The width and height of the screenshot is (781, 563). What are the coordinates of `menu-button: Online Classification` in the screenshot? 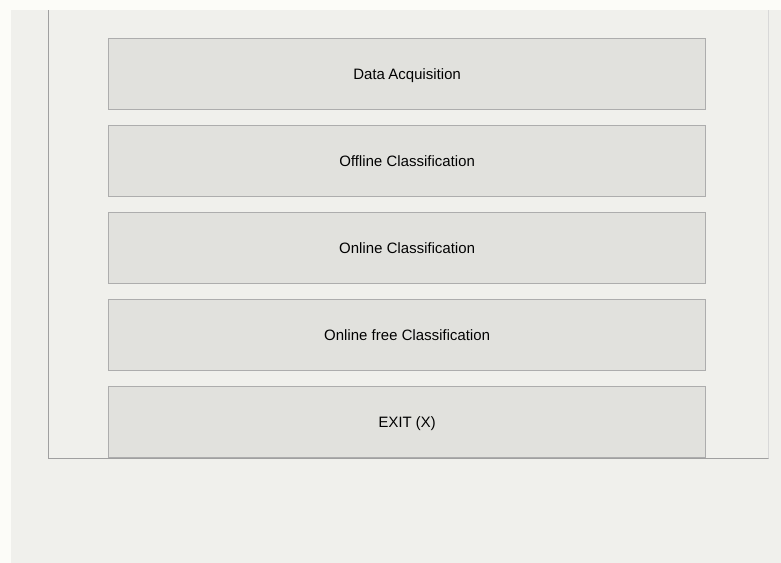 It's located at (407, 248).